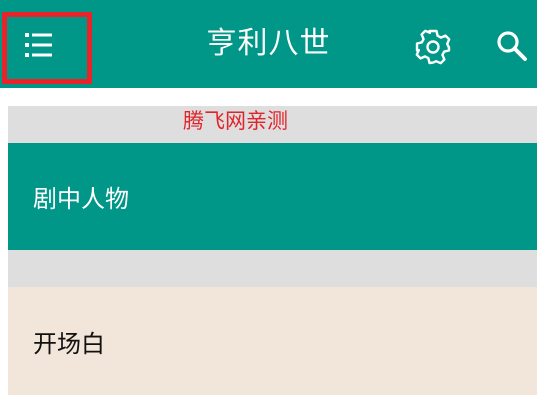 The image size is (537, 395). I want to click on search-button, so click(512, 46).